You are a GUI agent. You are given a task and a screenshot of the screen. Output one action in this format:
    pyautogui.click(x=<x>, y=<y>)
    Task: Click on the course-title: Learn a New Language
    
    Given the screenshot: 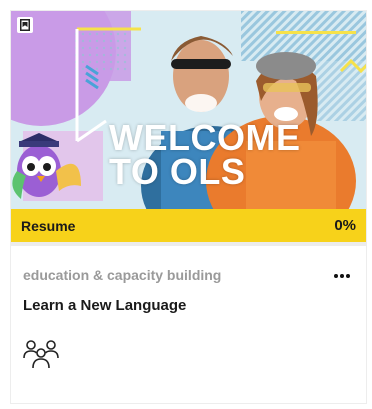 What is the action you would take?
    pyautogui.click(x=104, y=305)
    